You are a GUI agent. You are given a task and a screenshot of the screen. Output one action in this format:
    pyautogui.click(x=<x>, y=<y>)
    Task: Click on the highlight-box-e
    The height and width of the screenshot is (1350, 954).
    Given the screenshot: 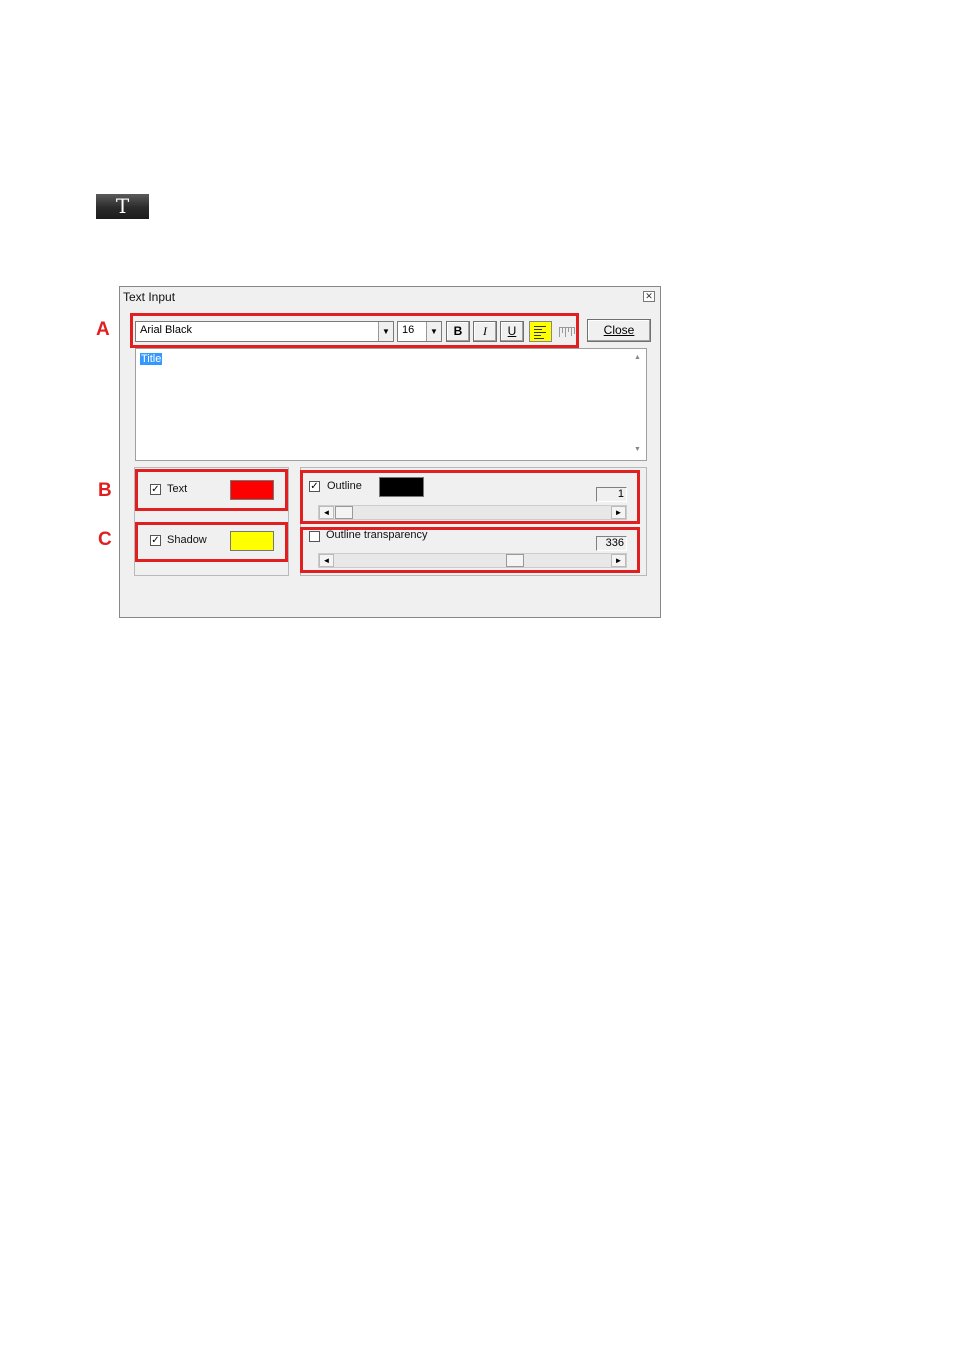 What is the action you would take?
    pyautogui.click(x=470, y=550)
    